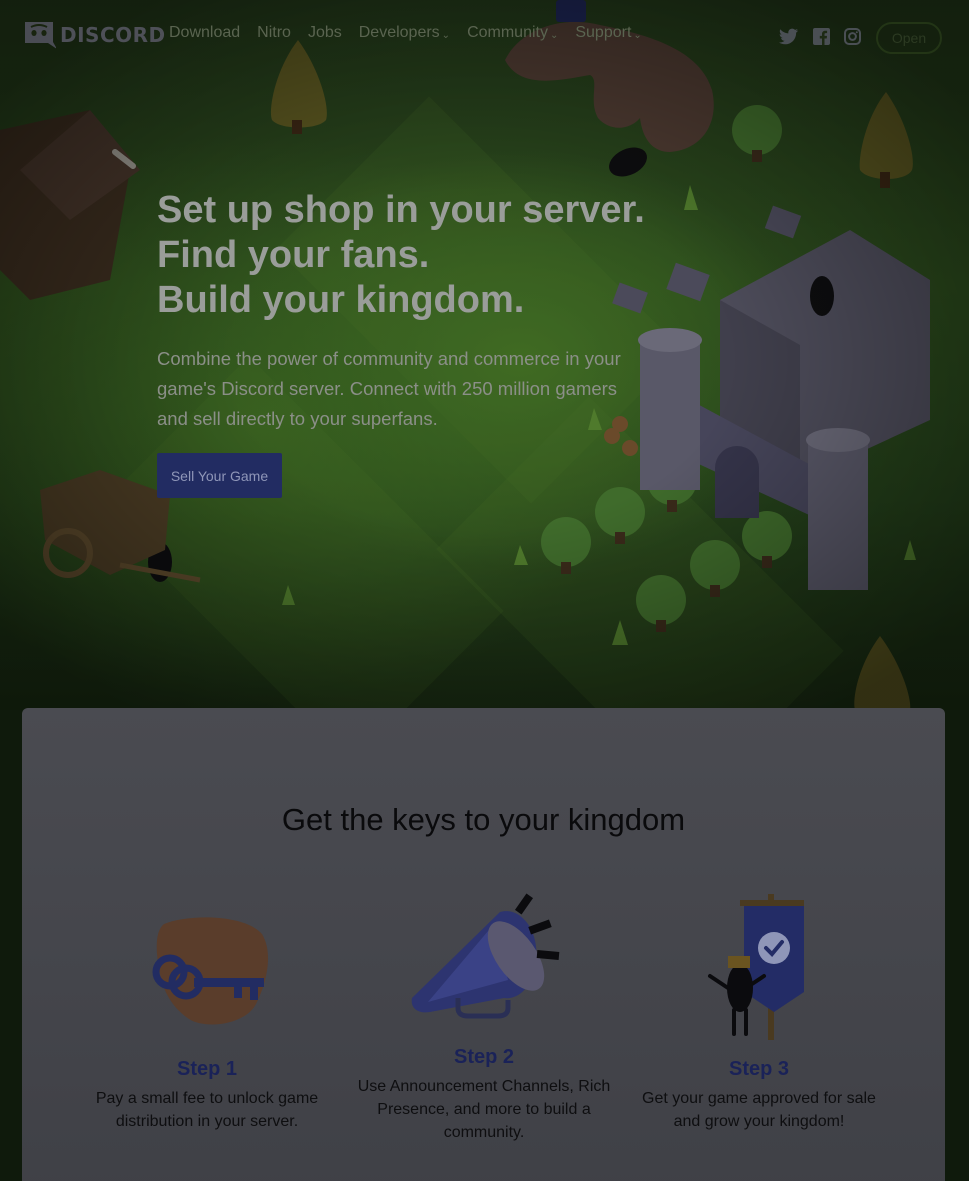 This screenshot has height=1181, width=969. What do you see at coordinates (399, 32) in the screenshot?
I see `nav-link-label: Developers` at bounding box center [399, 32].